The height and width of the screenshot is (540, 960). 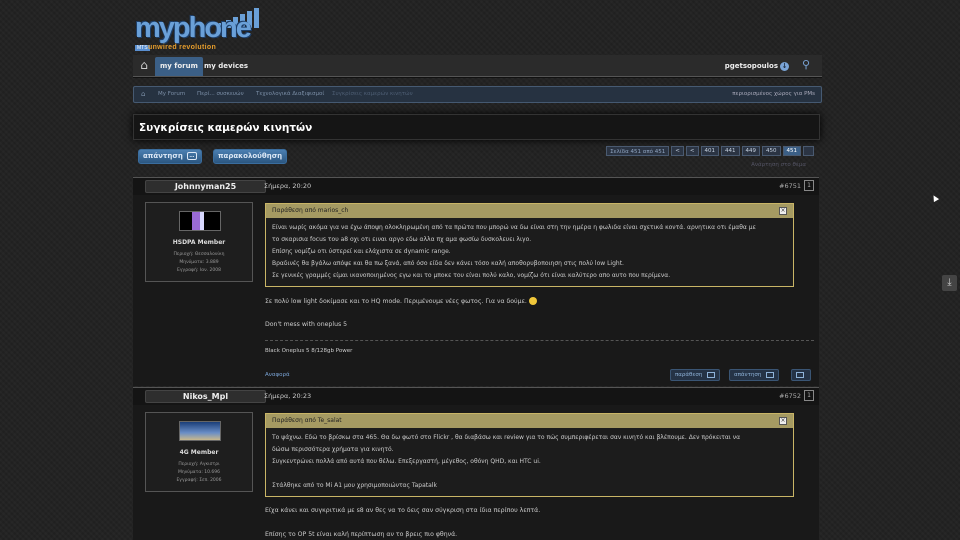 I want to click on breadcrumb-item: Περί... συσκευών, so click(x=220, y=94).